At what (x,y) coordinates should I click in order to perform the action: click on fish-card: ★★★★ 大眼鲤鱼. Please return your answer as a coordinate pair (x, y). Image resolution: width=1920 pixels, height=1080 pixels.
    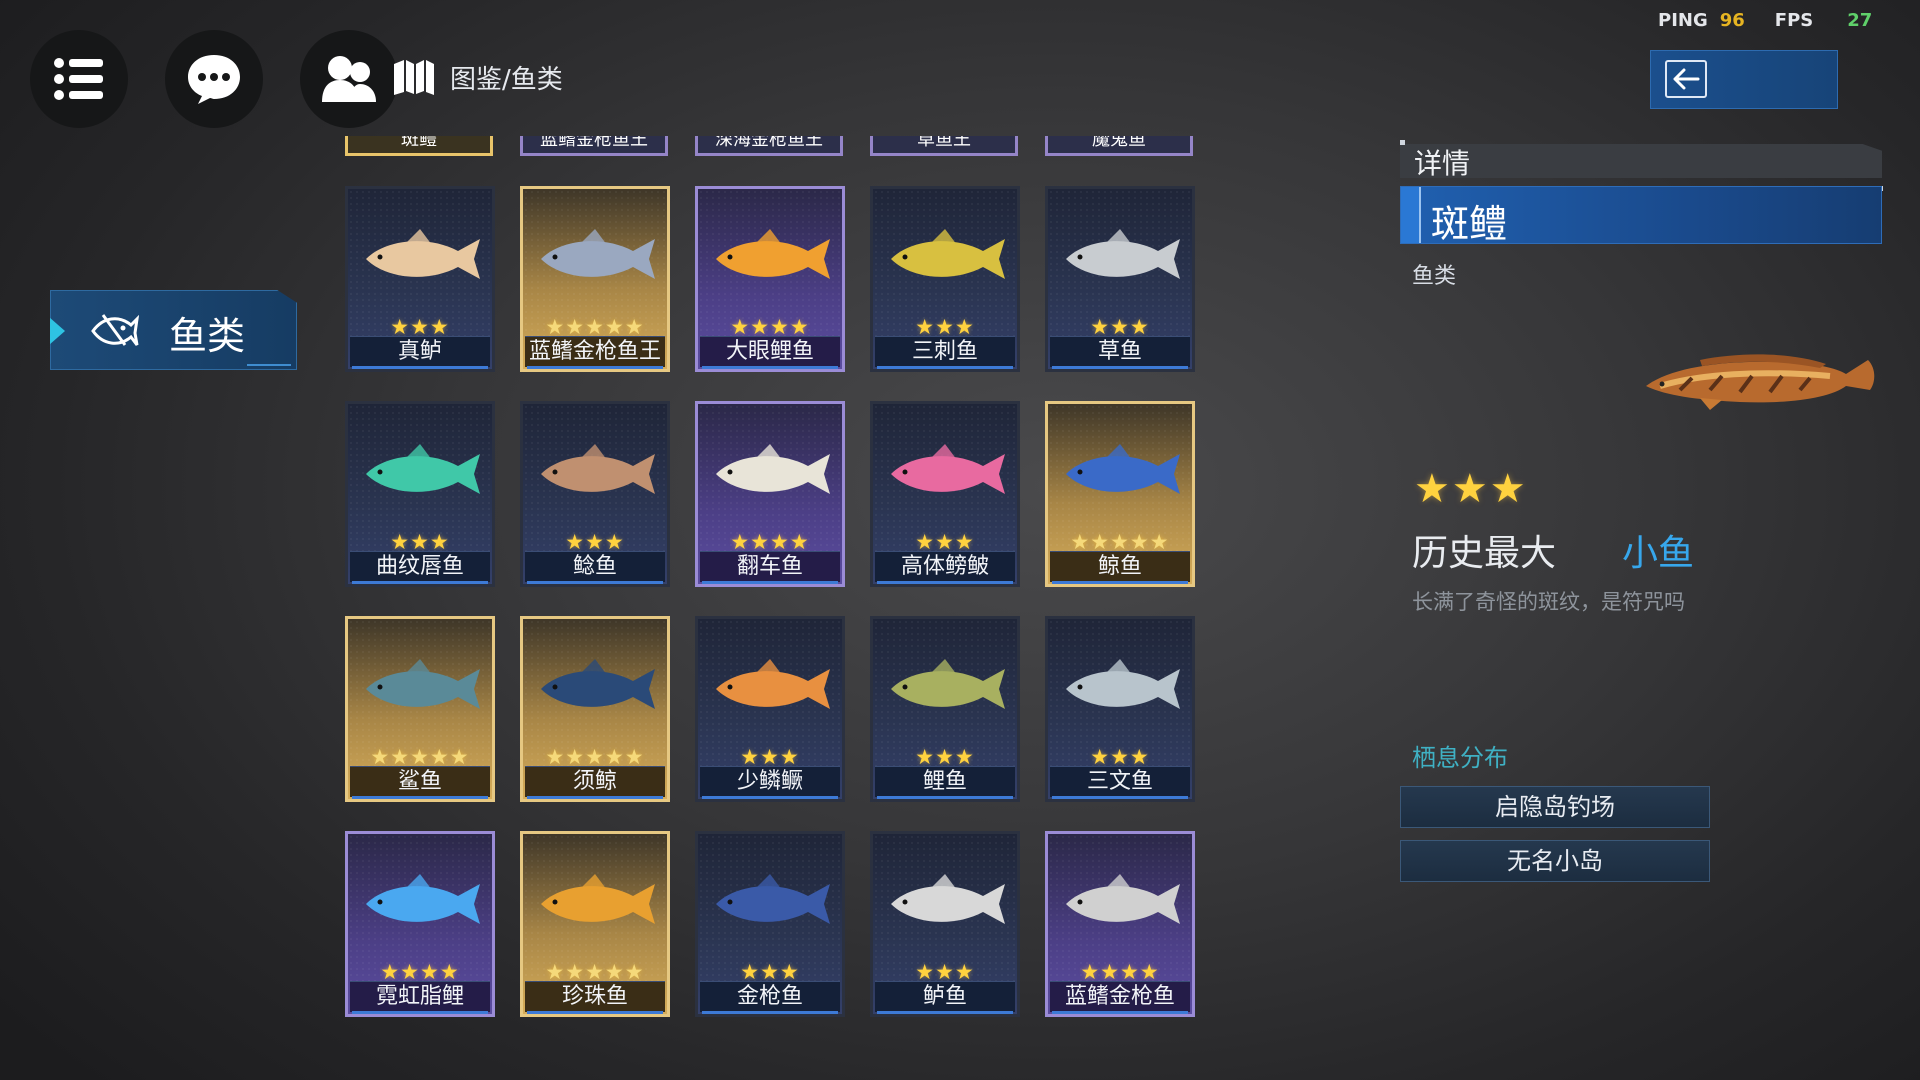
    Looking at the image, I should click on (770, 279).